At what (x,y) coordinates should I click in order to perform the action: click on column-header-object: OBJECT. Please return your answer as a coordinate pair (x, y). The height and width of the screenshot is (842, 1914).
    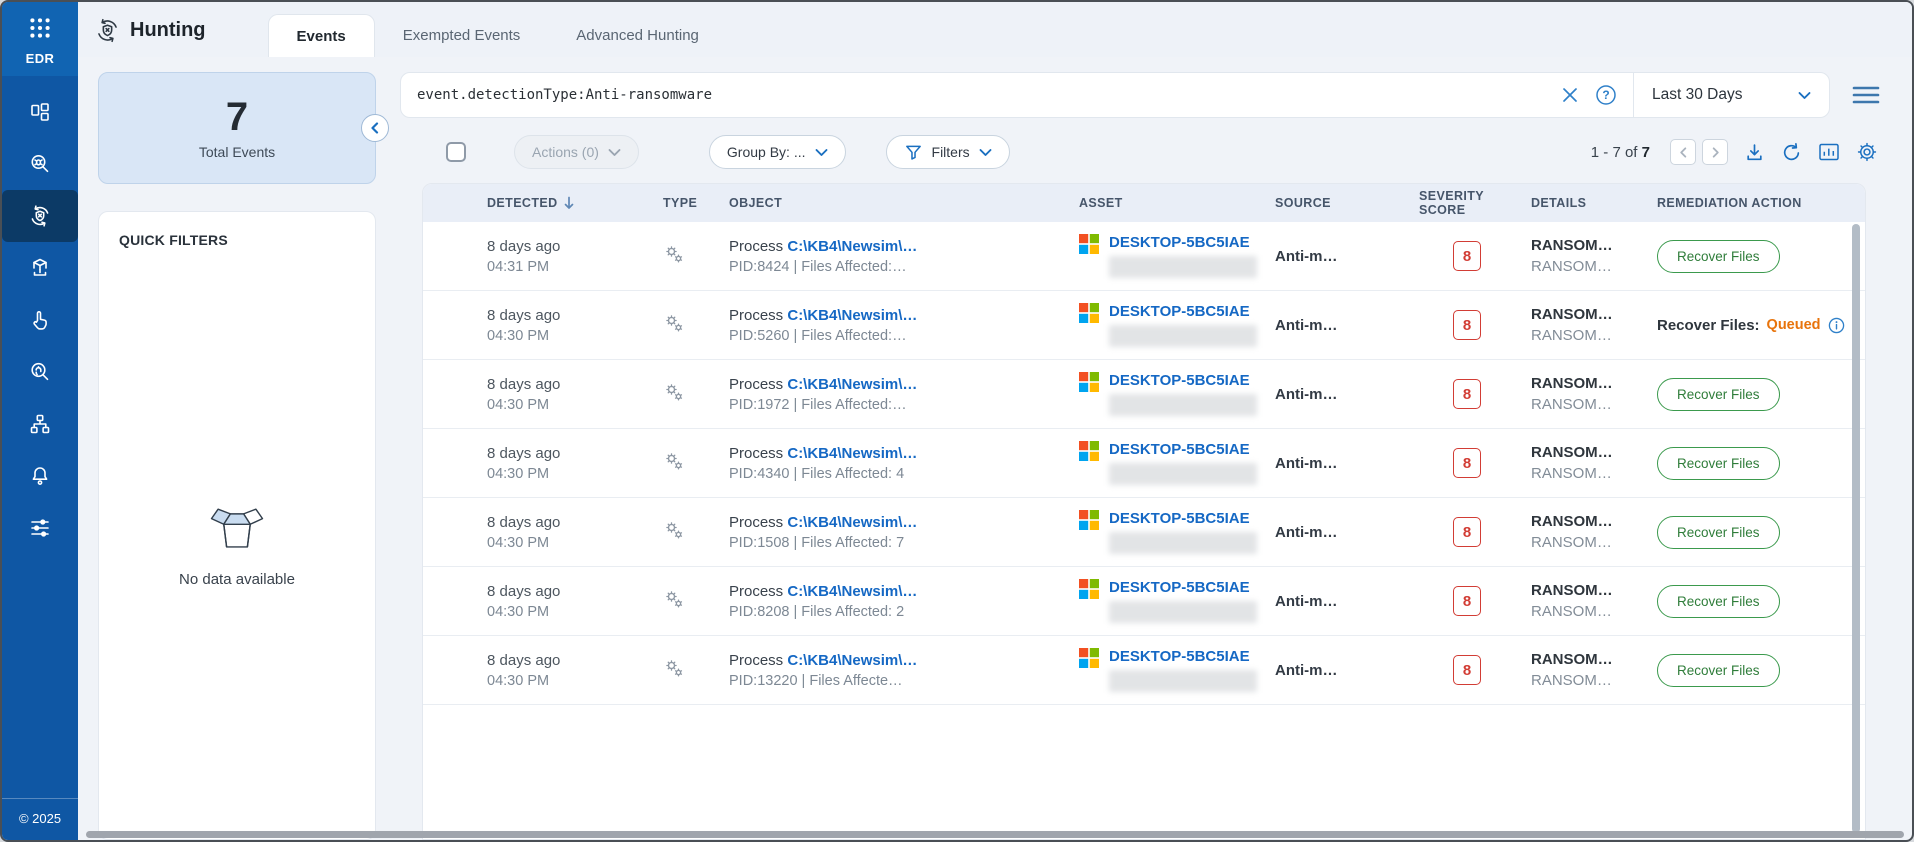
    Looking at the image, I should click on (904, 203).